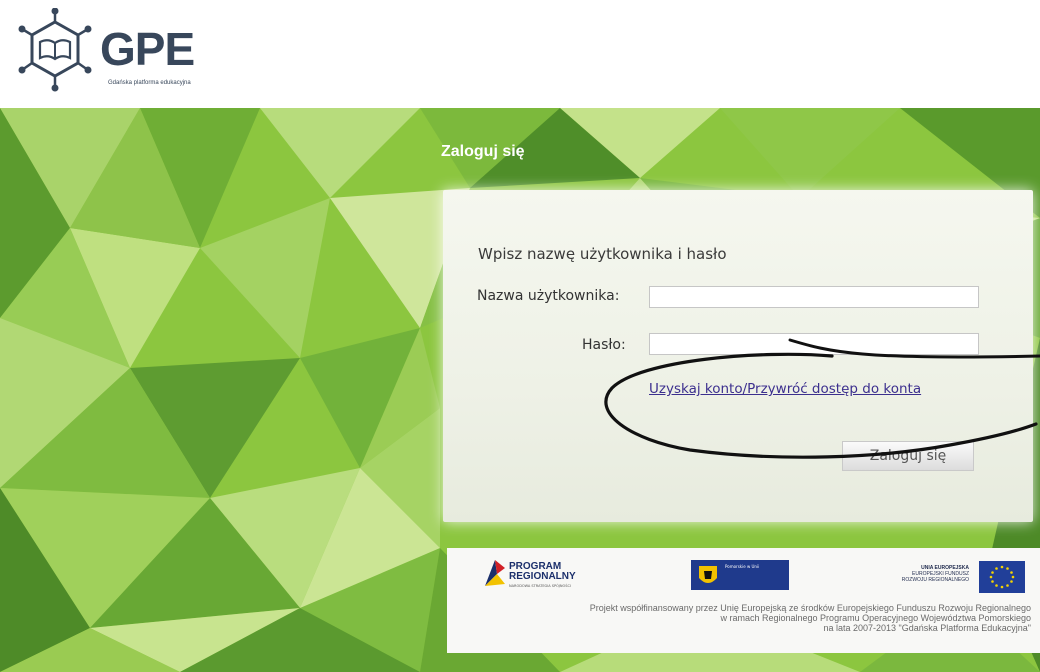 This screenshot has height=672, width=1040. I want to click on username-input, so click(814, 297).